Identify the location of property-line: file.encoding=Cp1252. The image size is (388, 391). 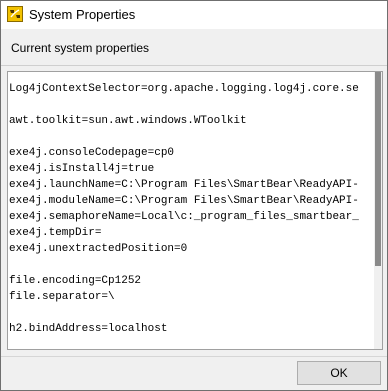
(75, 281).